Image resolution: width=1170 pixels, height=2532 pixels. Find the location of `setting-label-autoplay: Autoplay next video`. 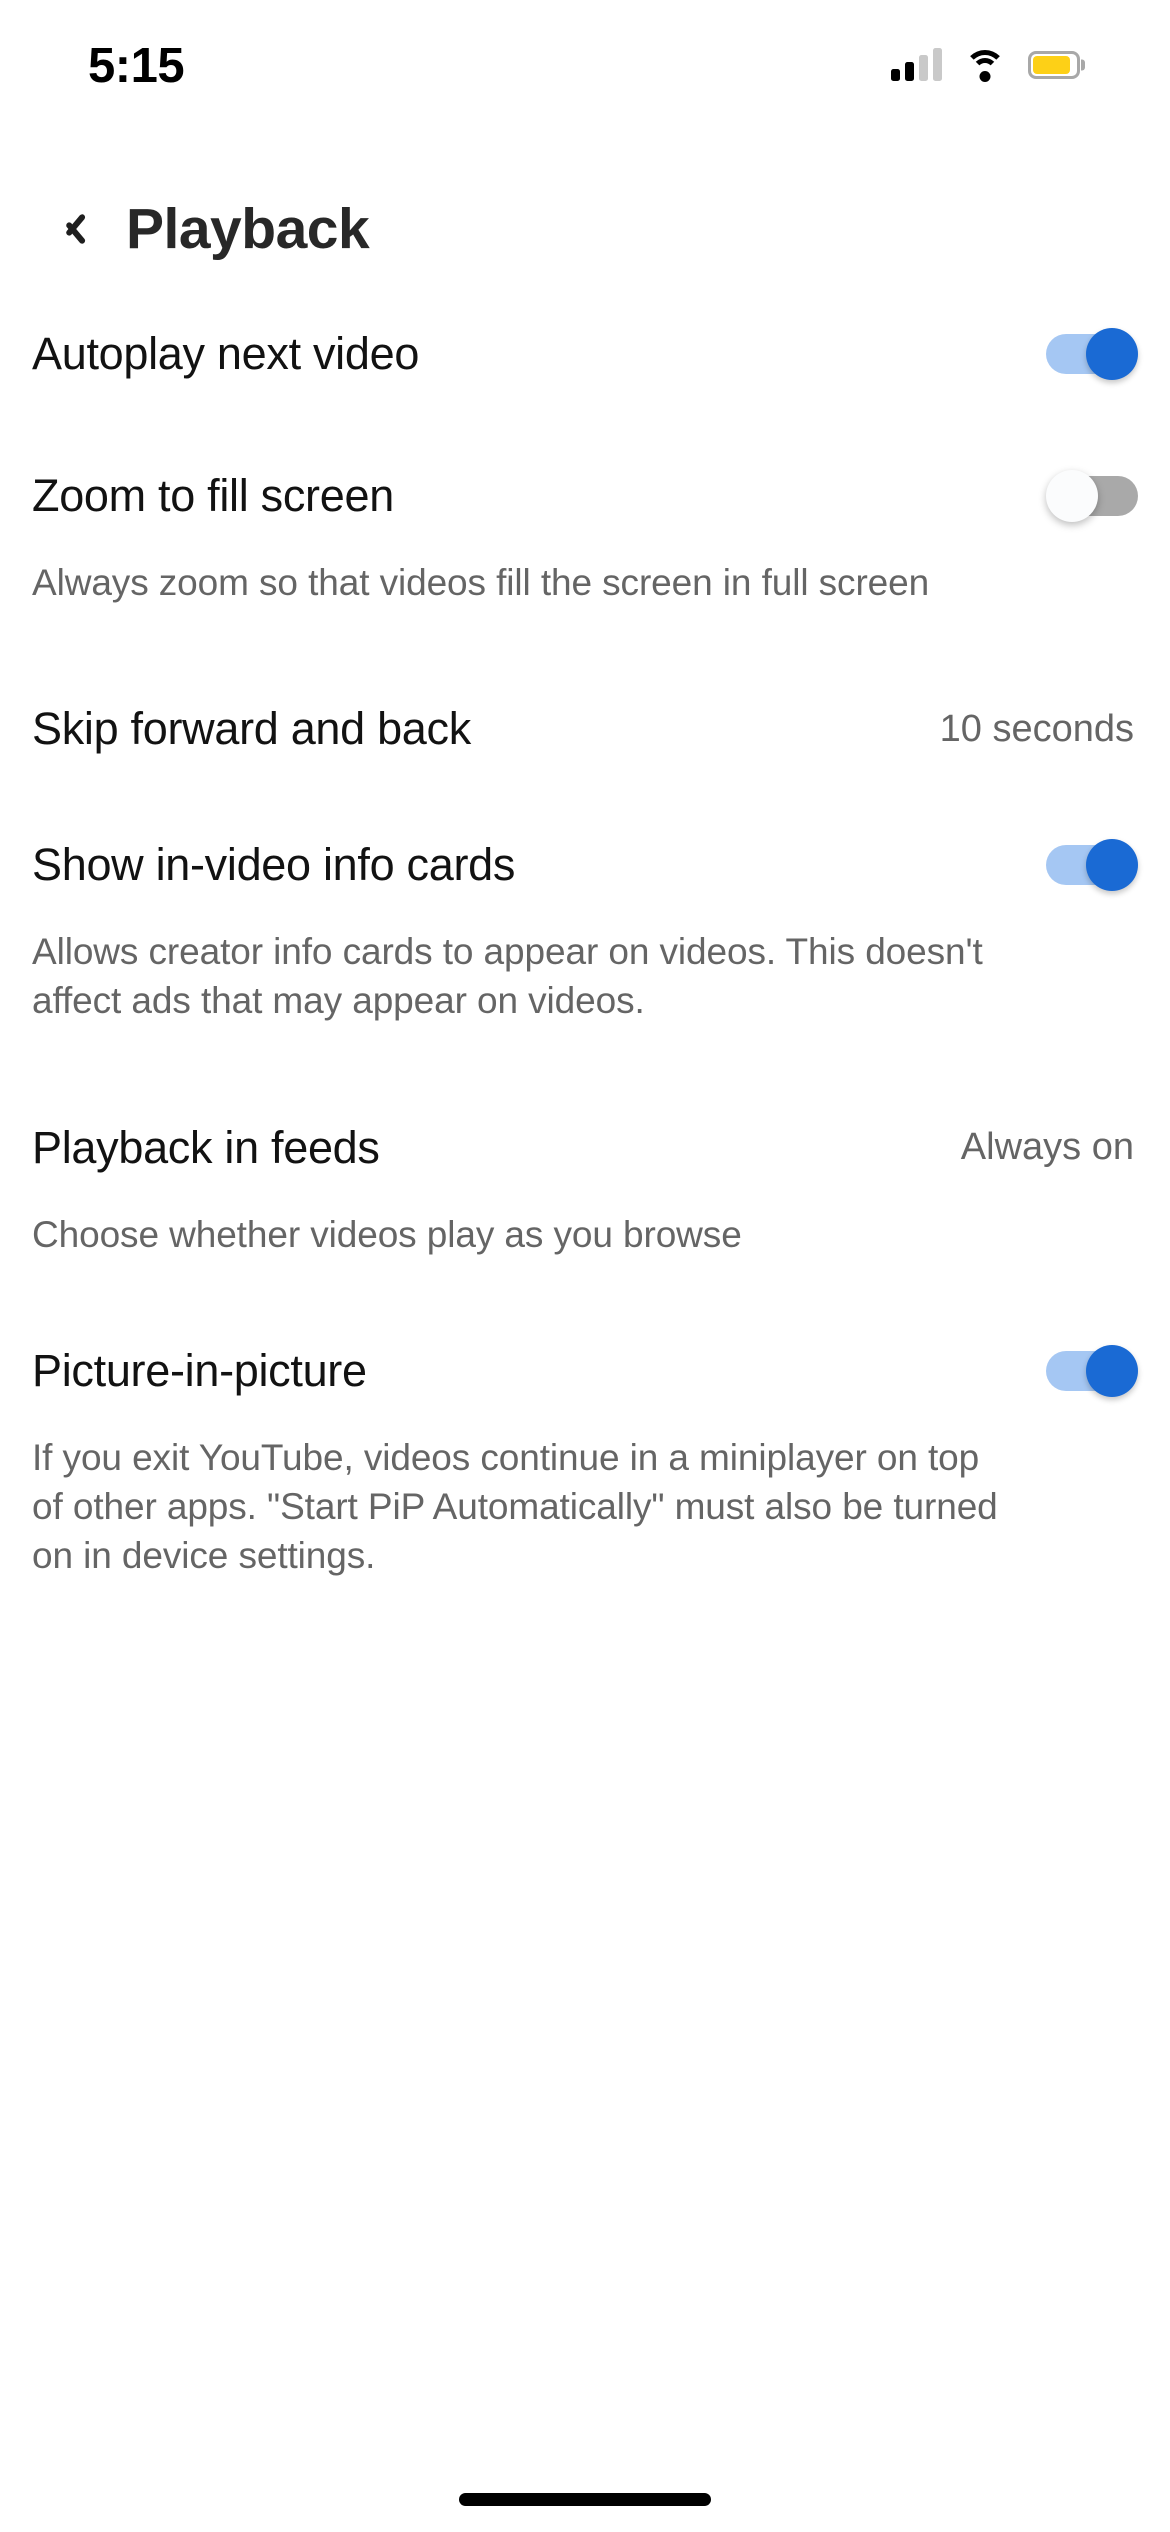

setting-label-autoplay: Autoplay next video is located at coordinates (226, 354).